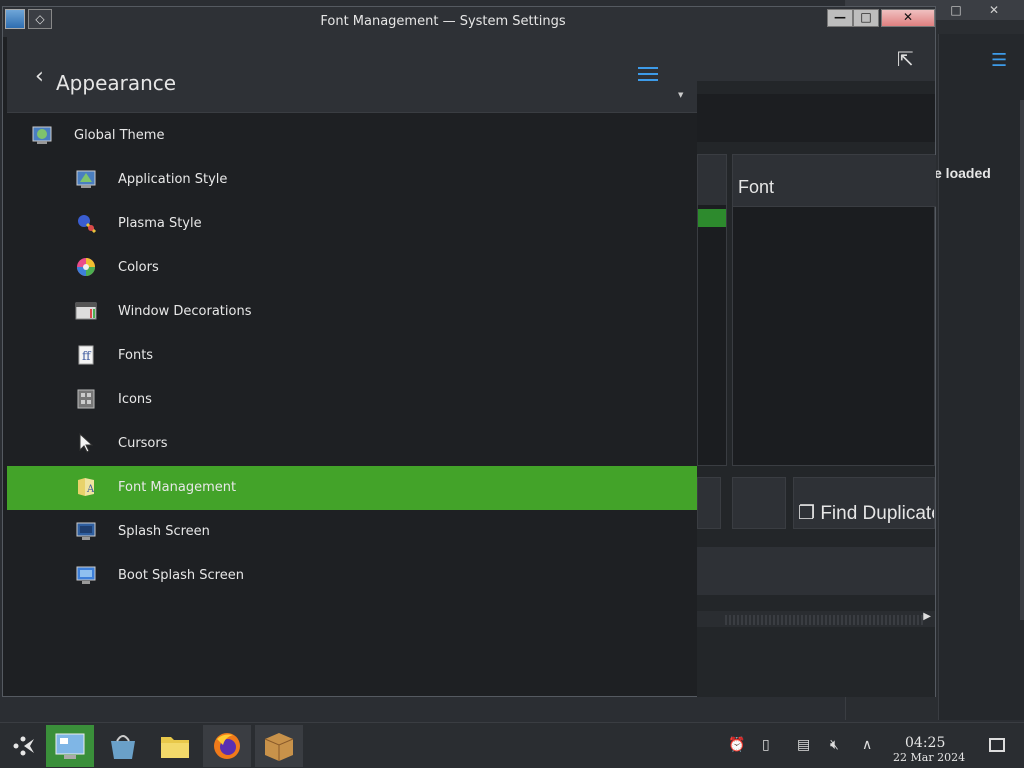 This screenshot has height=768, width=1024. Describe the element at coordinates (136, 355) in the screenshot. I see `sidebar-item-label: Fonts` at that location.